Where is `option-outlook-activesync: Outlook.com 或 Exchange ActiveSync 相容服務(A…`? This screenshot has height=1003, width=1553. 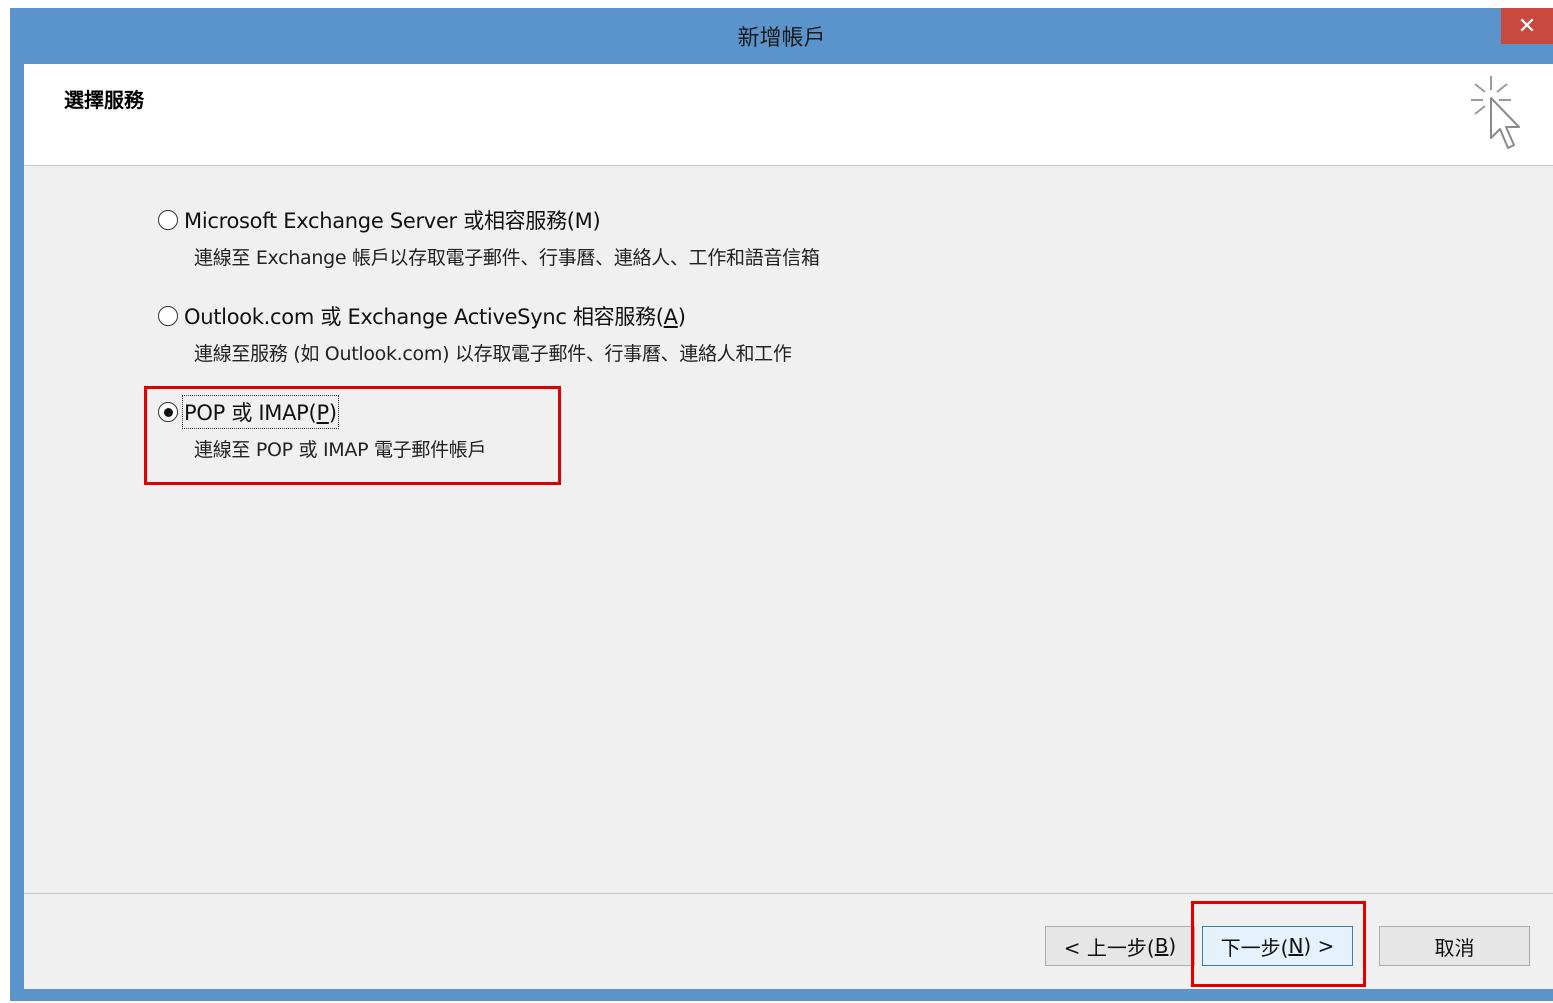
option-outlook-activesync: Outlook.com 或 Exchange ActiveSync 相容服務(A… is located at coordinates (475, 333).